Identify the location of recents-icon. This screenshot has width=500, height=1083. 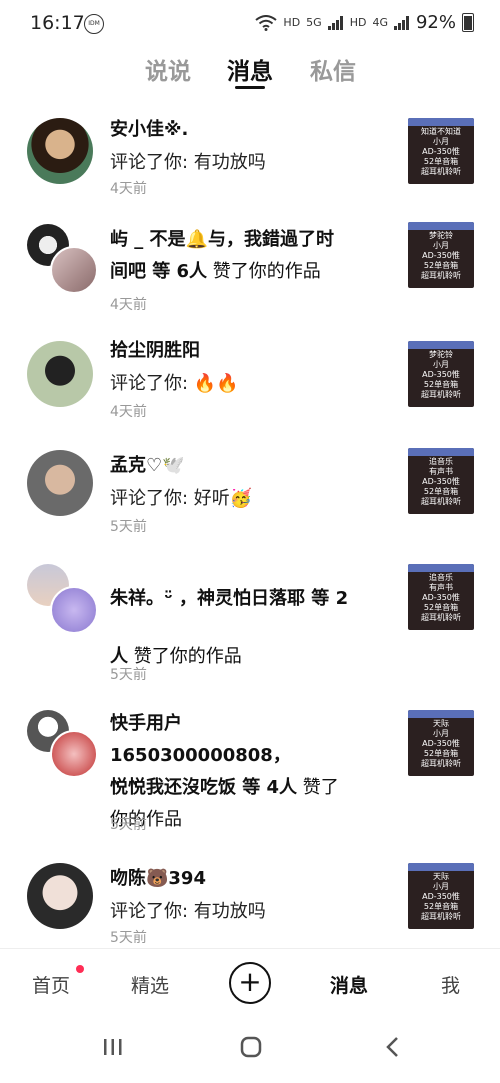
(113, 1047).